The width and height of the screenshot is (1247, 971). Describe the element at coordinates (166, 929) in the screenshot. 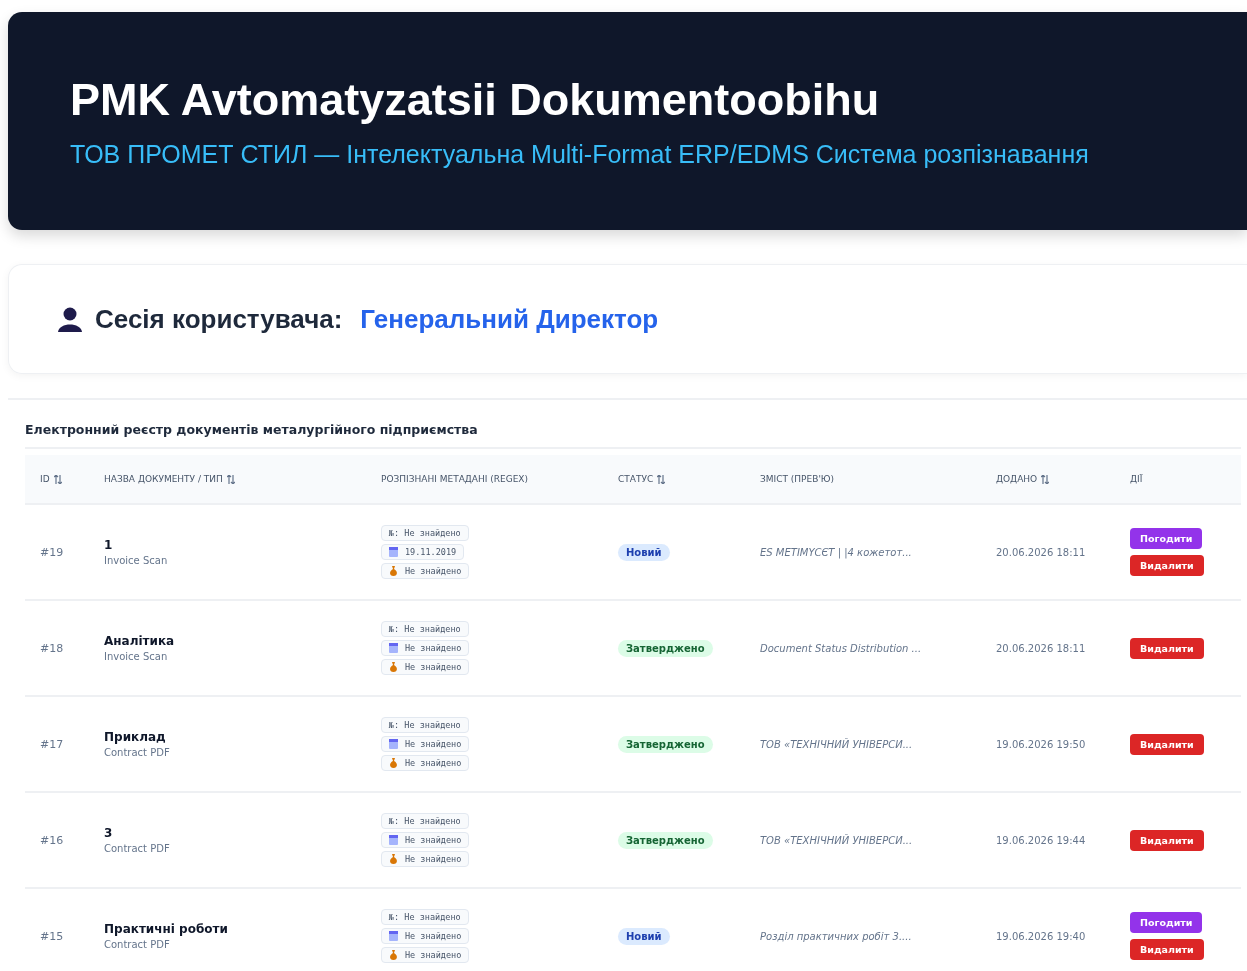

I see `document-name: Практичні роботи` at that location.